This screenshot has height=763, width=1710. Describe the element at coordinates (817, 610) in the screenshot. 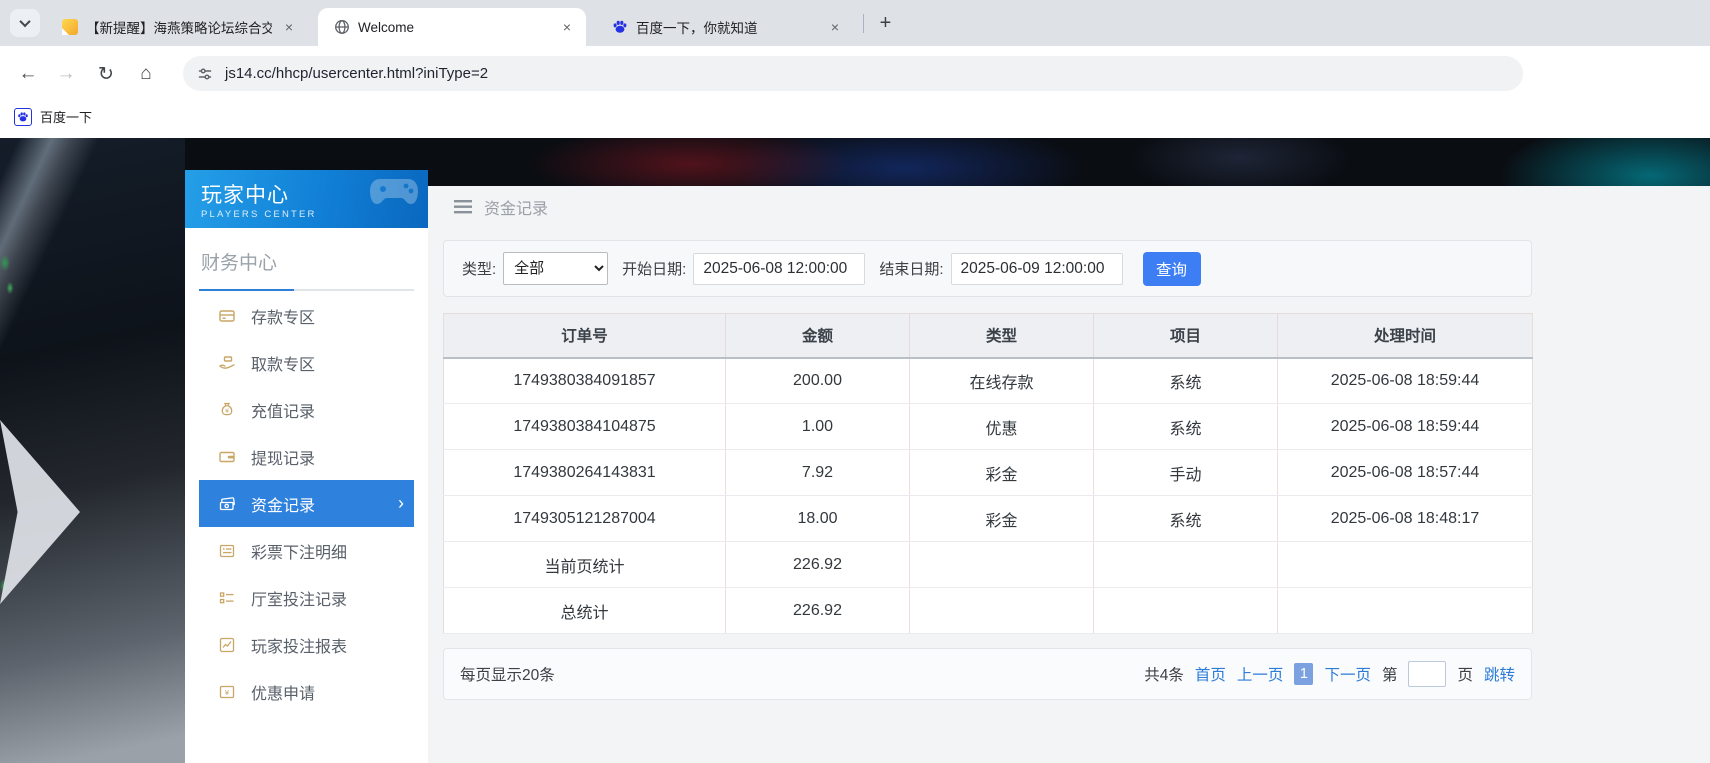

I see `stats-amount: 226.92` at that location.